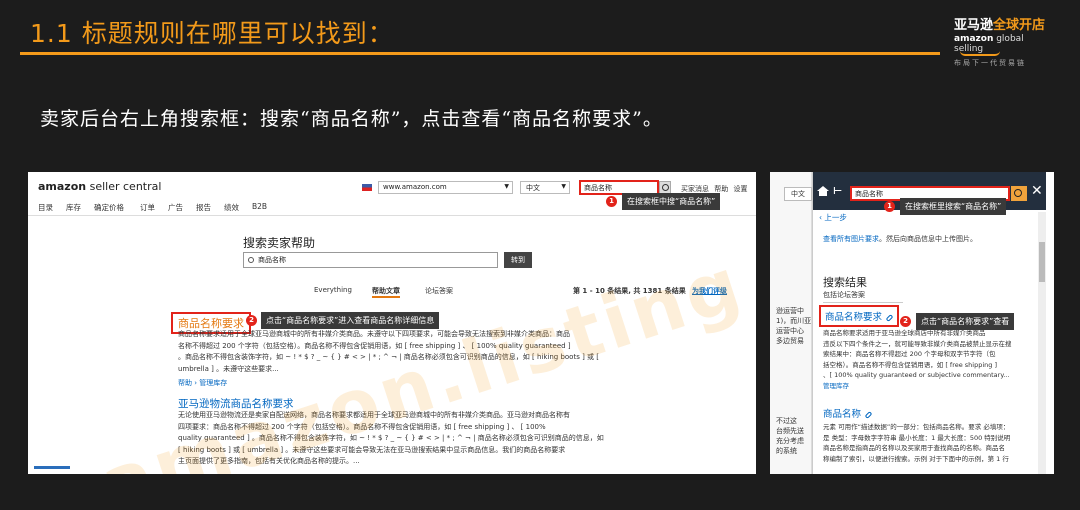 Image resolution: width=1080 pixels, height=510 pixels. Describe the element at coordinates (823, 191) in the screenshot. I see `home-icon` at that location.